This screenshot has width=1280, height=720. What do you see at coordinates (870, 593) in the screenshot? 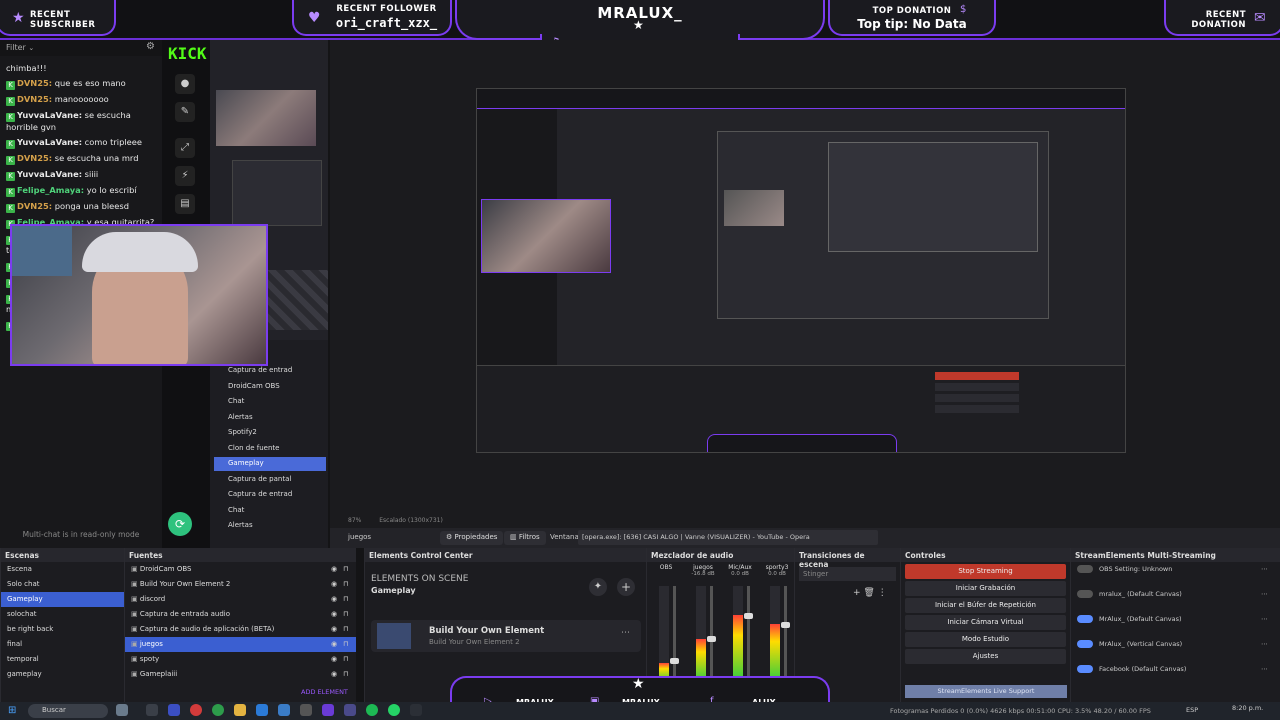
I see `add-transition-icon: + 🗑 ⋮` at bounding box center [870, 593].